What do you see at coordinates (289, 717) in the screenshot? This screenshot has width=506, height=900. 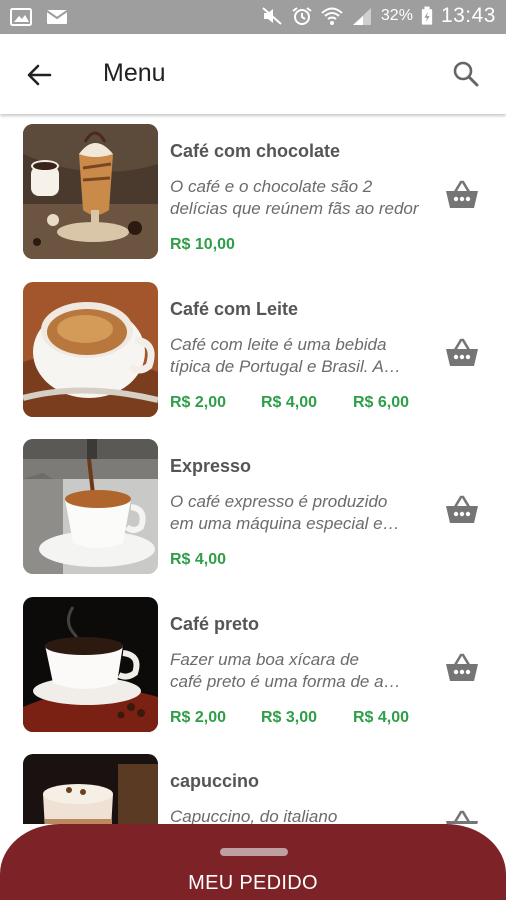 I see `price: R$ 3,00` at bounding box center [289, 717].